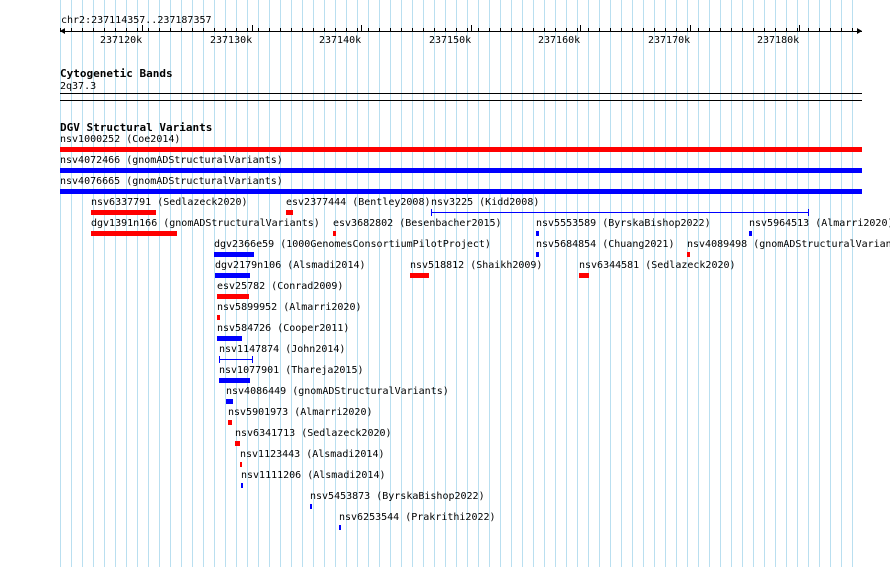 This screenshot has width=890, height=567. Describe the element at coordinates (300, 413) in the screenshot. I see `variant-label: nsv5901973 (Almarri2020)` at that location.